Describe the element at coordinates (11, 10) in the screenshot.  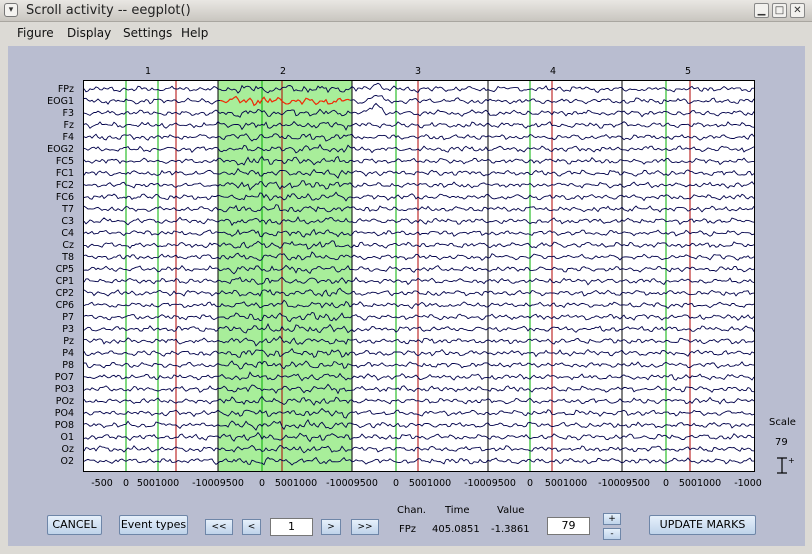
I see `window-menu-icon: ▾` at that location.